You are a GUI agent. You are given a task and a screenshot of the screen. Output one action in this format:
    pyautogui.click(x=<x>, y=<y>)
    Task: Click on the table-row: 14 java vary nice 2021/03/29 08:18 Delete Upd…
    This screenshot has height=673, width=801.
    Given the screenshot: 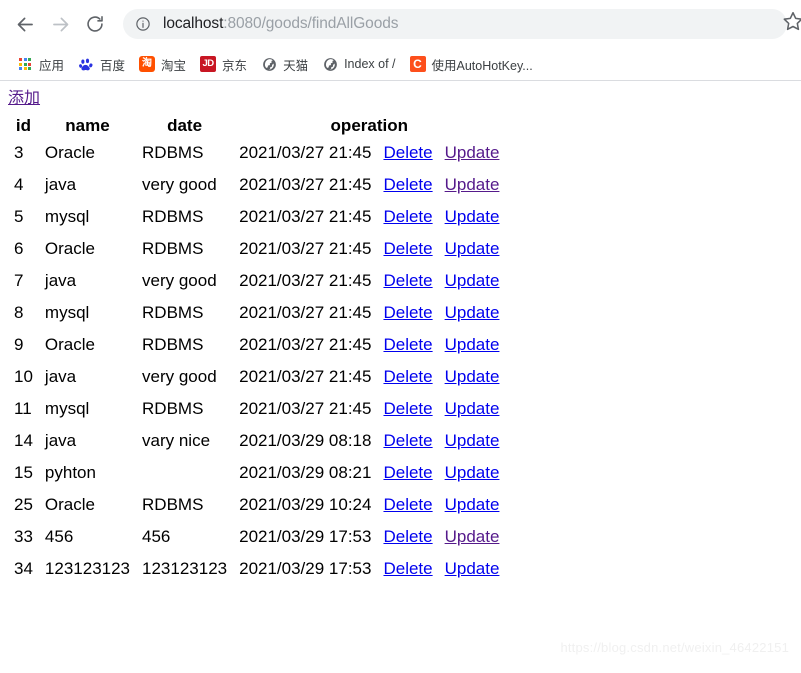 What is the action you would take?
    pyautogui.click(x=256, y=441)
    